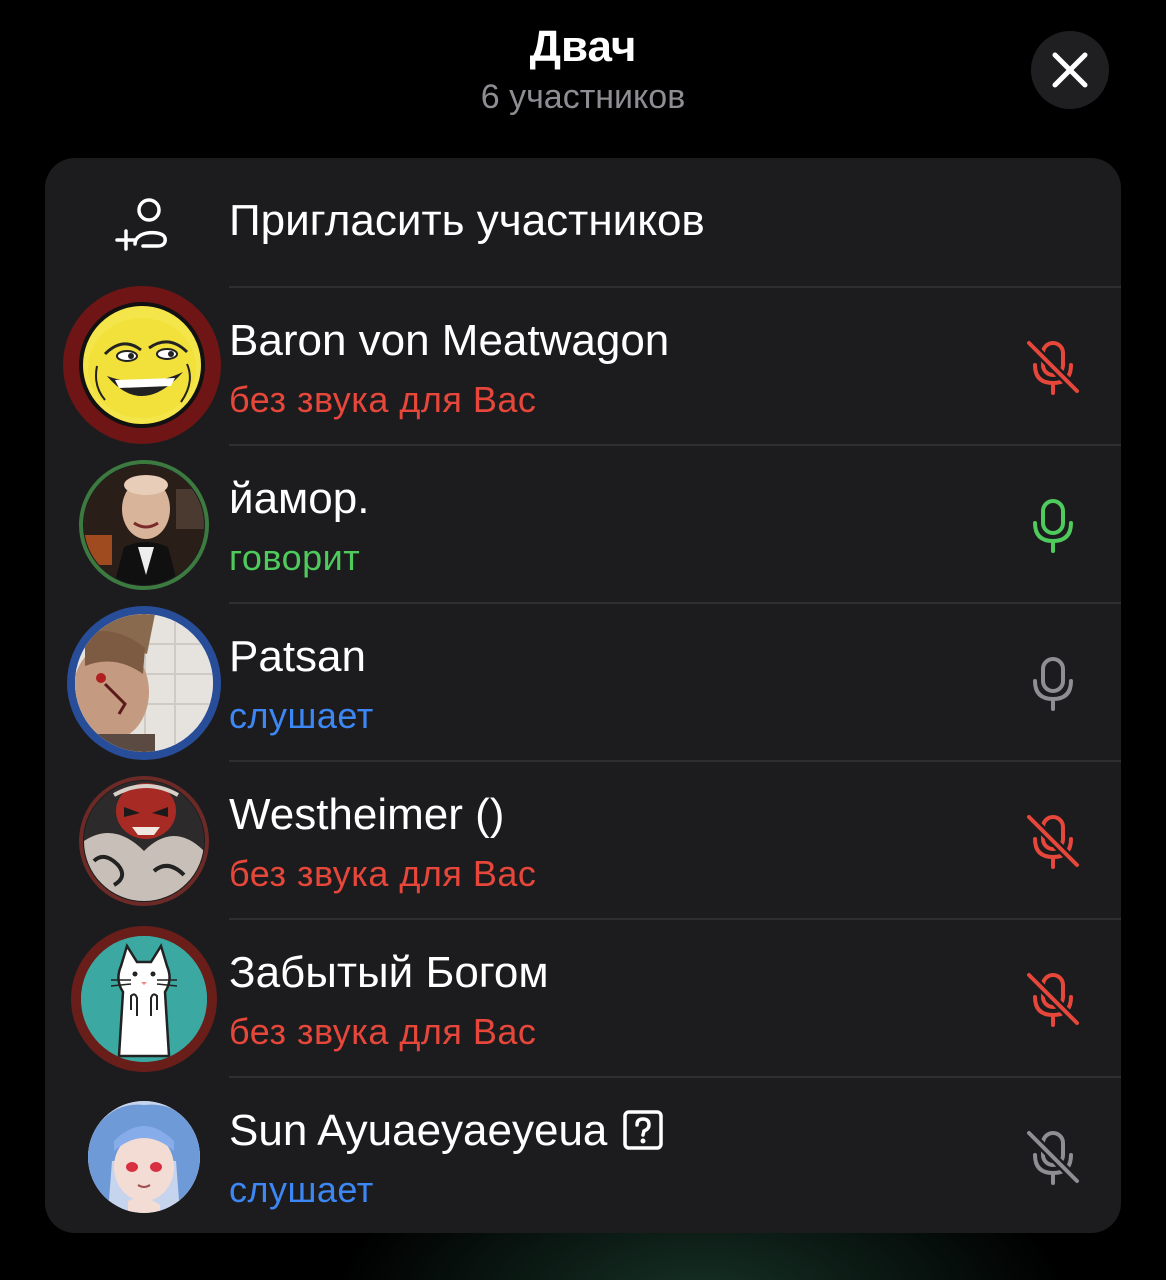 The height and width of the screenshot is (1280, 1166). What do you see at coordinates (583, 366) in the screenshot?
I see `participant-row: Baron von Meatwagon без звука для Вас` at bounding box center [583, 366].